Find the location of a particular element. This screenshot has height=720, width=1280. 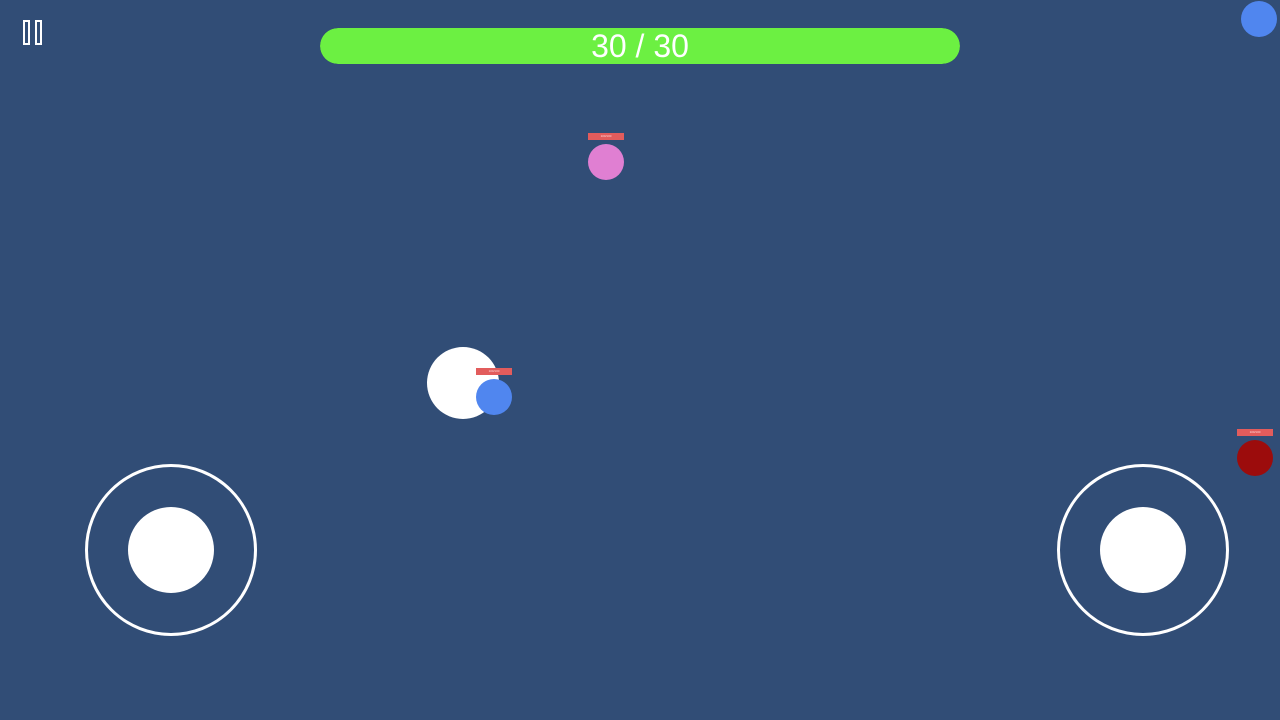

player-hp-bar: 100/100 is located at coordinates (494, 371).